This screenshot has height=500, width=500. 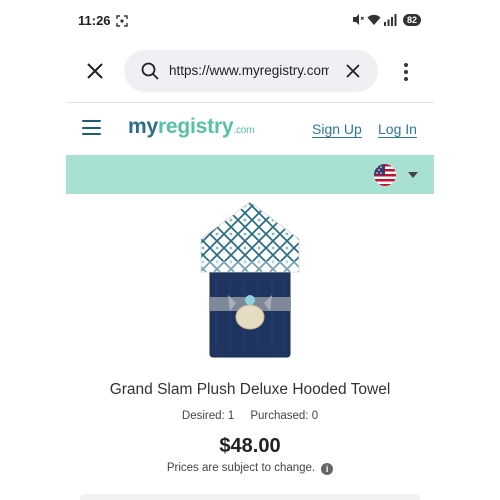 I want to click on status-bar: 11:26 82, so click(x=250, y=21).